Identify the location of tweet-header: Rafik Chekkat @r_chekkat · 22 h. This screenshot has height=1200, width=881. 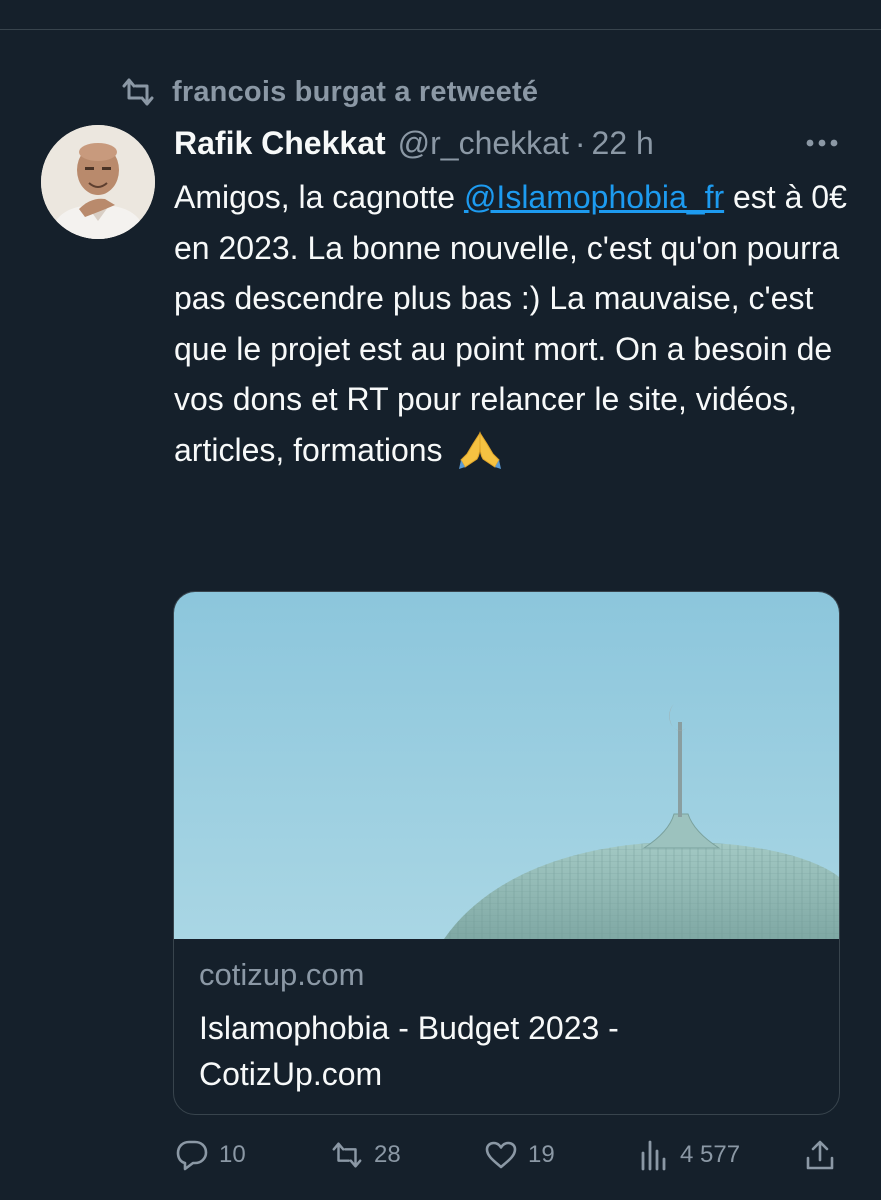
(414, 143).